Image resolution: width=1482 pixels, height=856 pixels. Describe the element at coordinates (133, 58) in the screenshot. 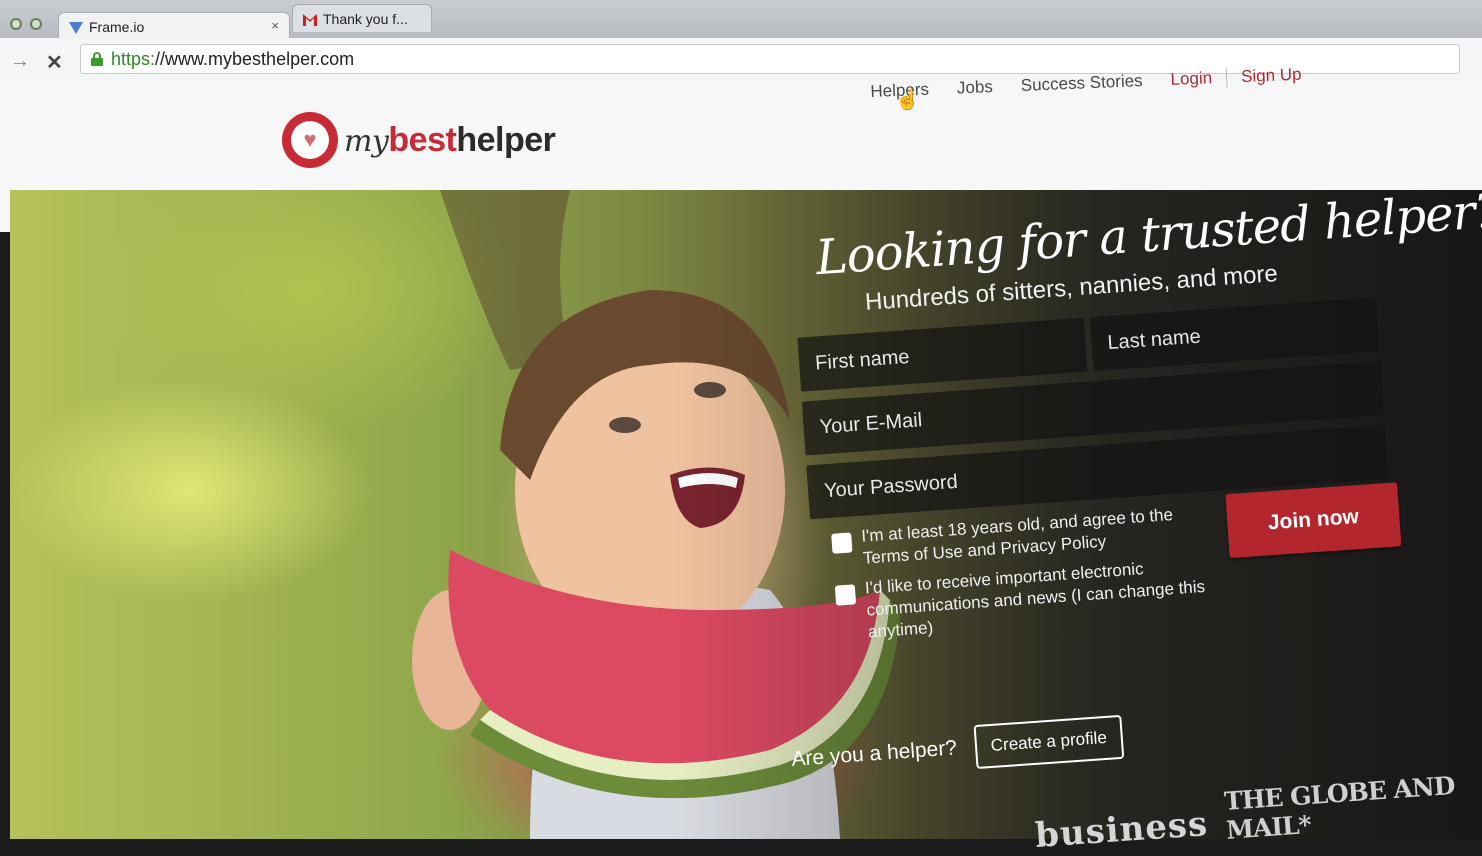

I see `url-scheme: https:` at that location.